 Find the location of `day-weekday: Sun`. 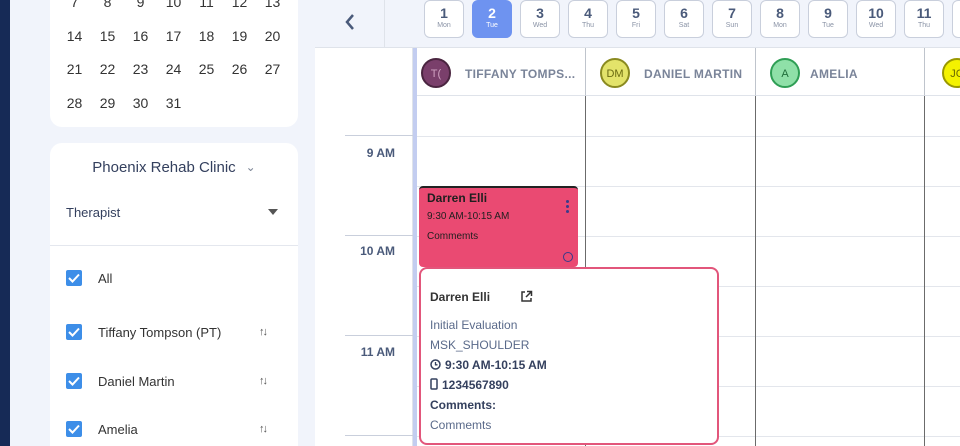

day-weekday: Sun is located at coordinates (732, 25).